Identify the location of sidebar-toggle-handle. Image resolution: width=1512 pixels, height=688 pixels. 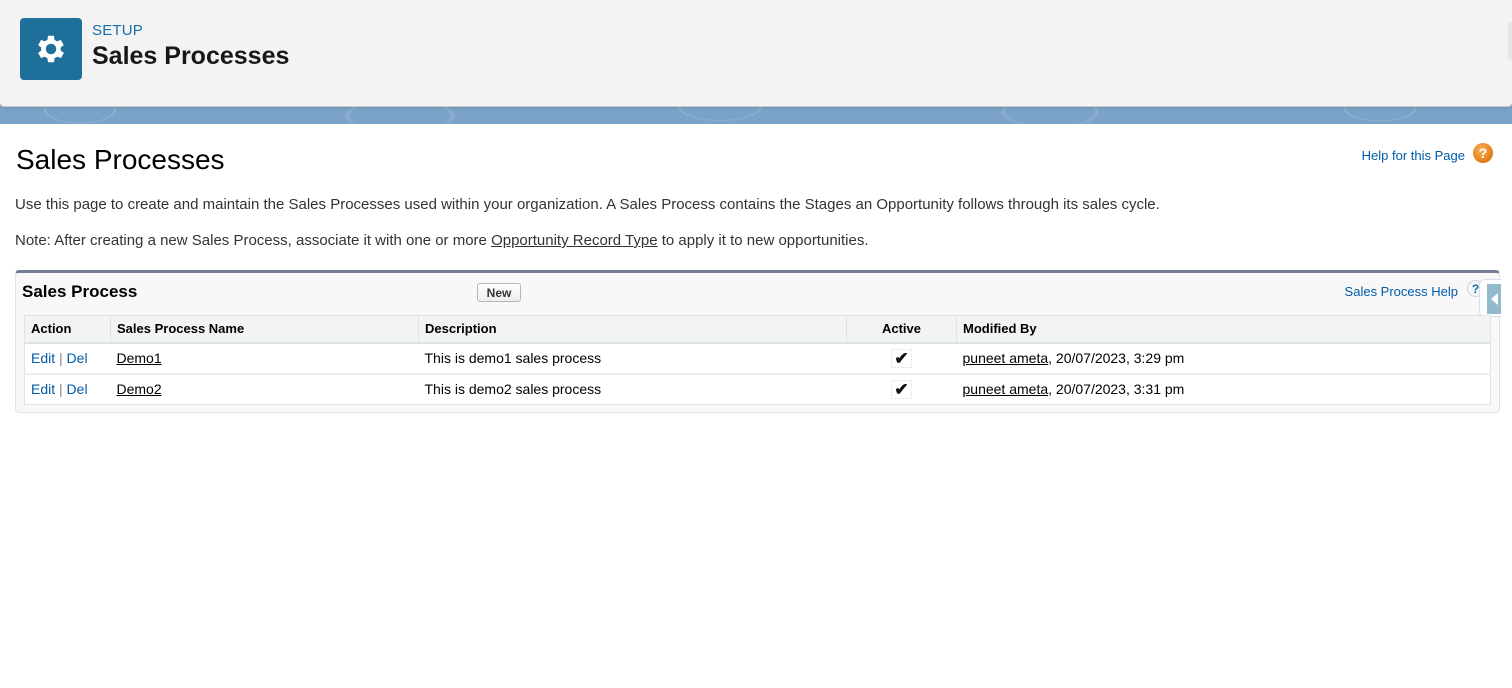
(1494, 299).